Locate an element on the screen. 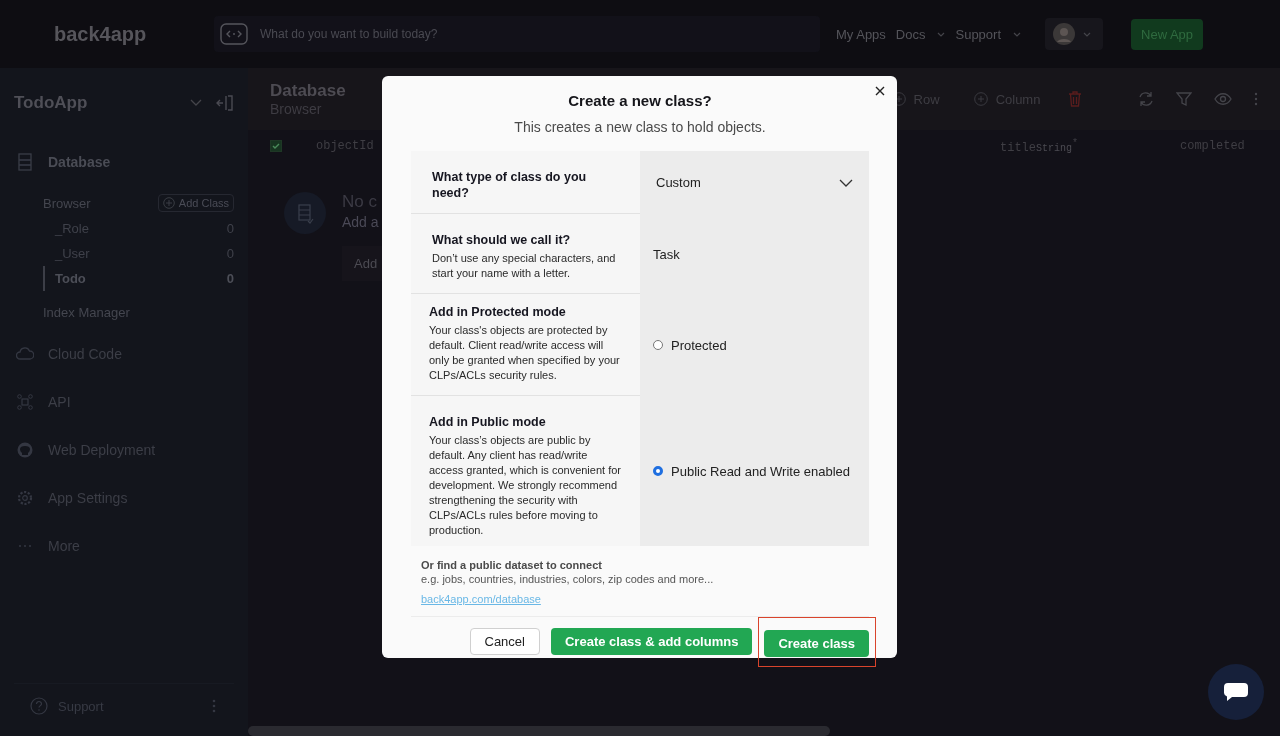  collapse-sidebar-icon is located at coordinates (225, 103).